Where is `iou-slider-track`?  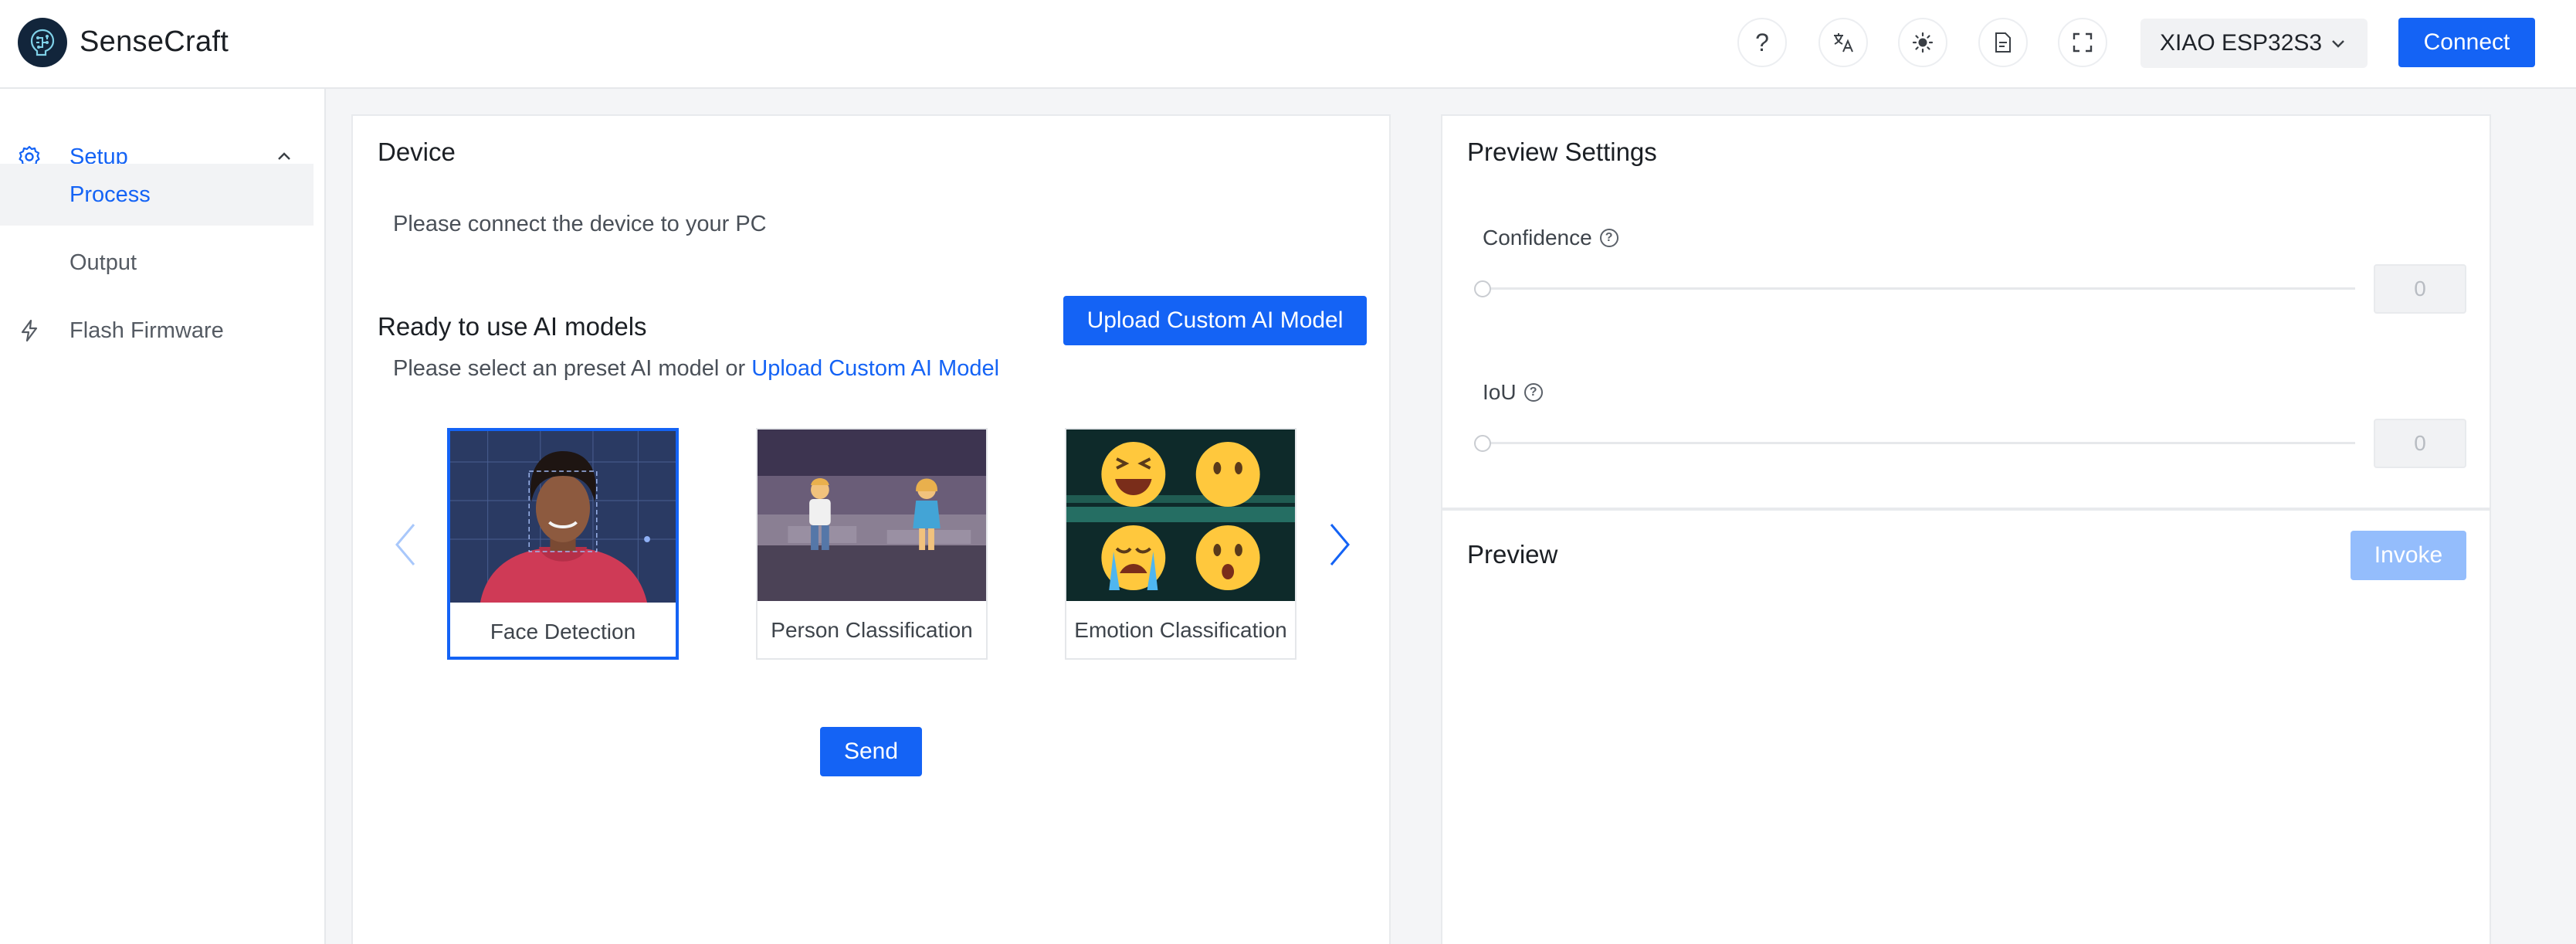
iou-slider-track is located at coordinates (1919, 443).